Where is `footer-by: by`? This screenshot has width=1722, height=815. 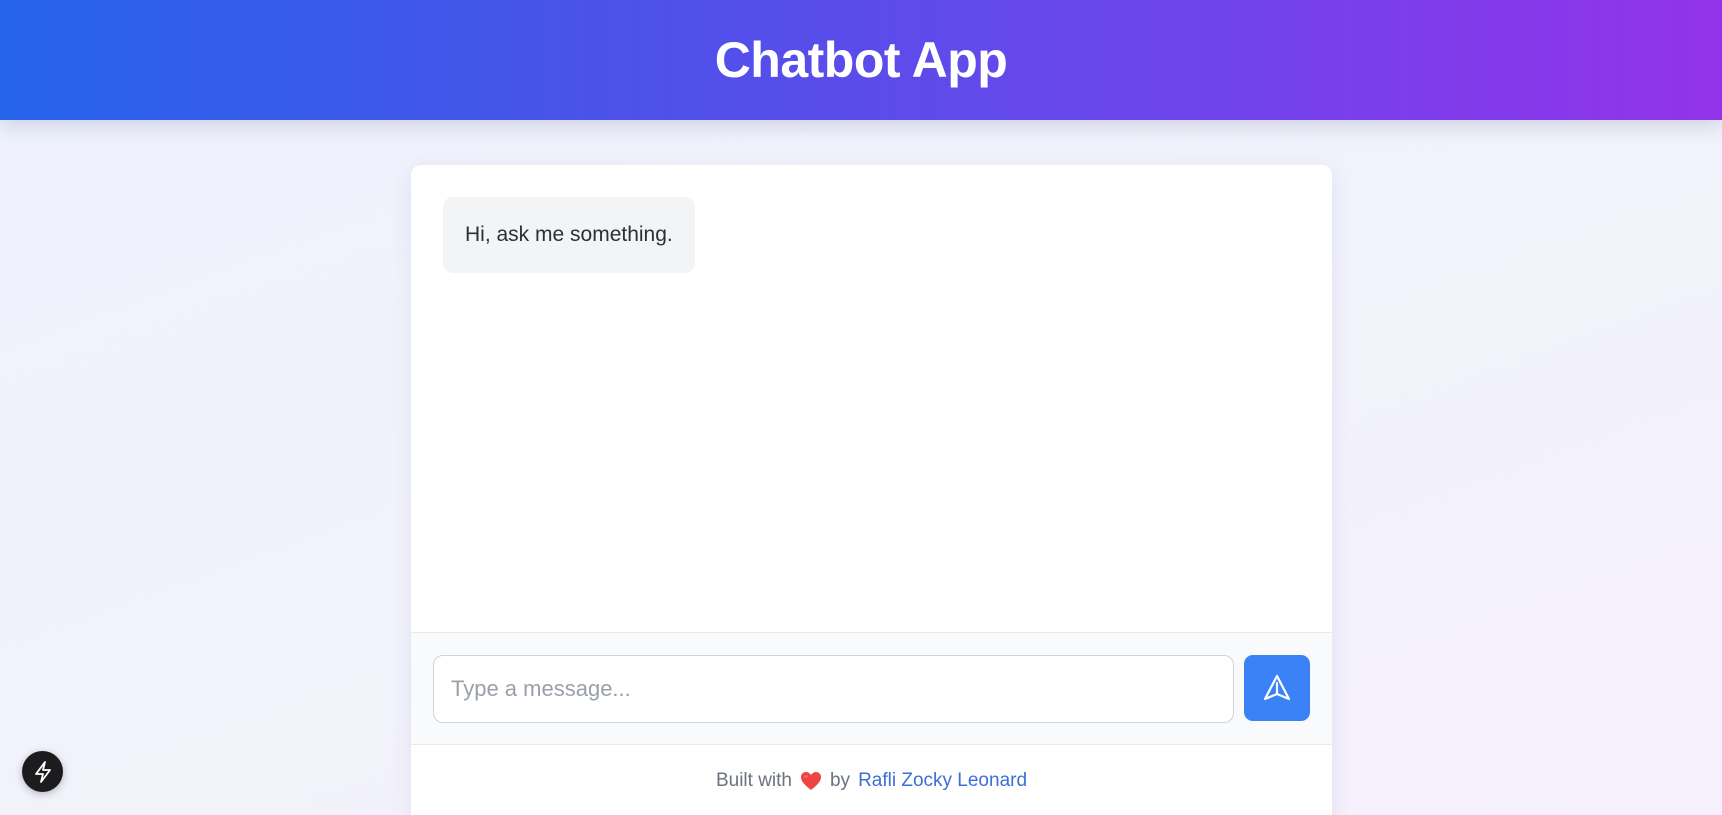 footer-by: by is located at coordinates (840, 780).